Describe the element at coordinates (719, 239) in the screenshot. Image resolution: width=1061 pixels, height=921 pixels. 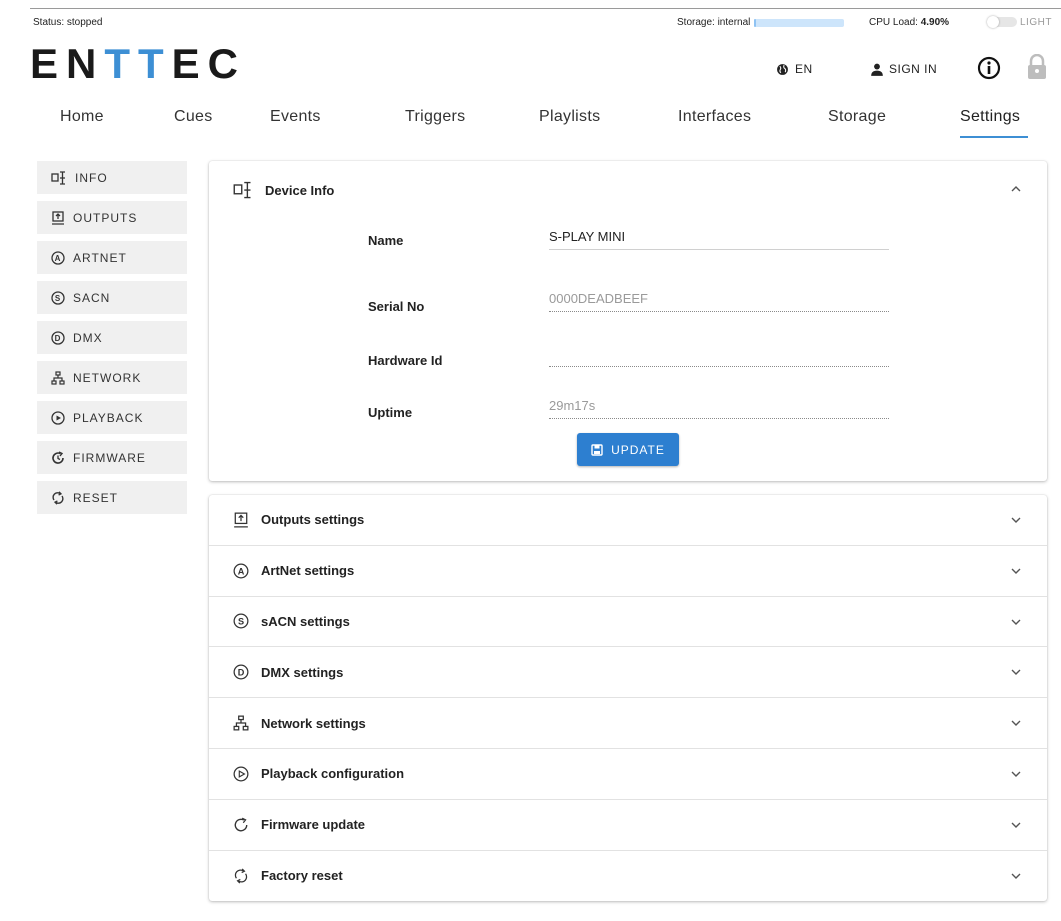
I see `name-field: S-PLAY MINI` at that location.